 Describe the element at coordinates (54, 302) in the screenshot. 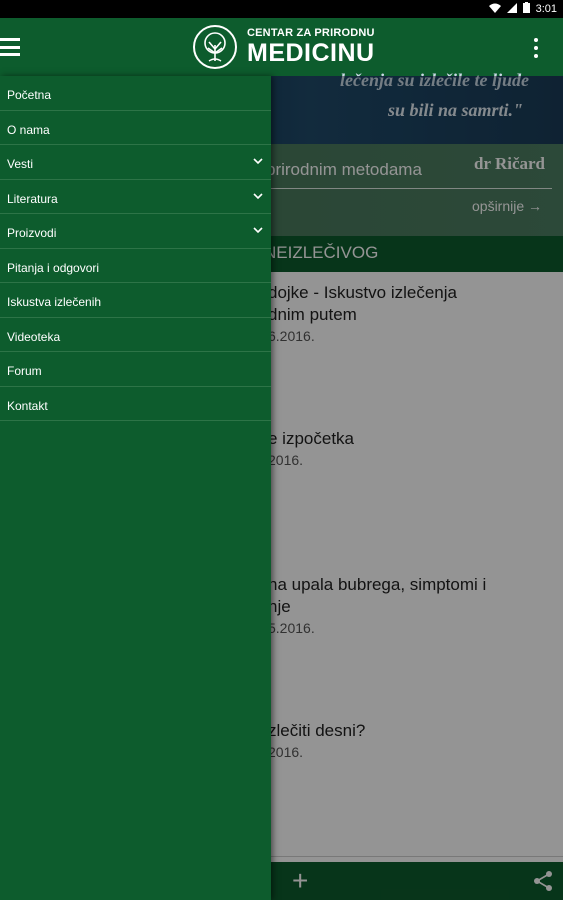

I see `drawer-item-label: Iskustva izlečenih` at that location.